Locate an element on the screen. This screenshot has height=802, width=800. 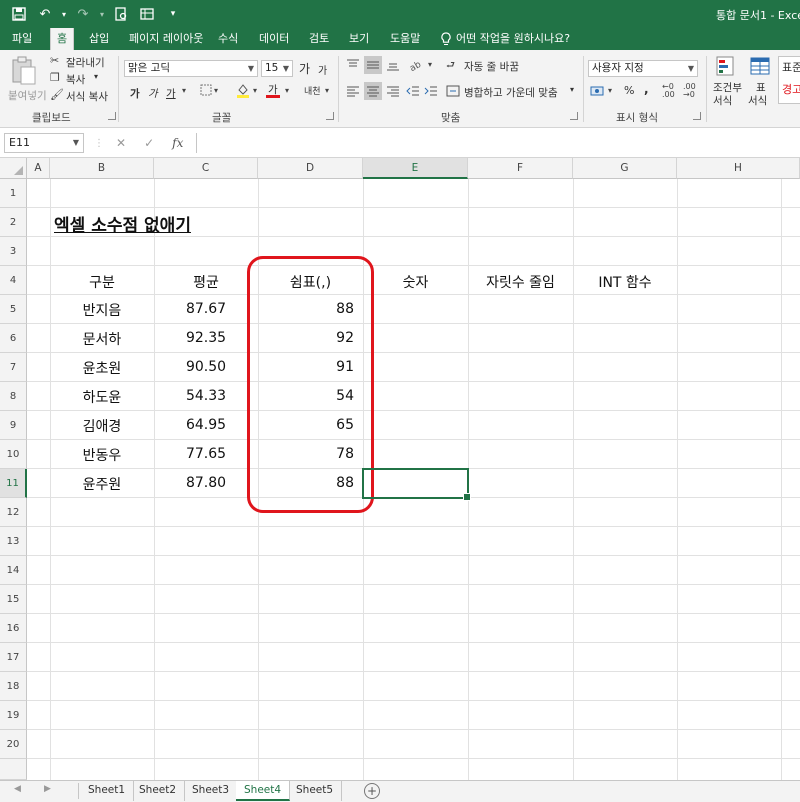
row-header-9: 9 is located at coordinates (13, 425).